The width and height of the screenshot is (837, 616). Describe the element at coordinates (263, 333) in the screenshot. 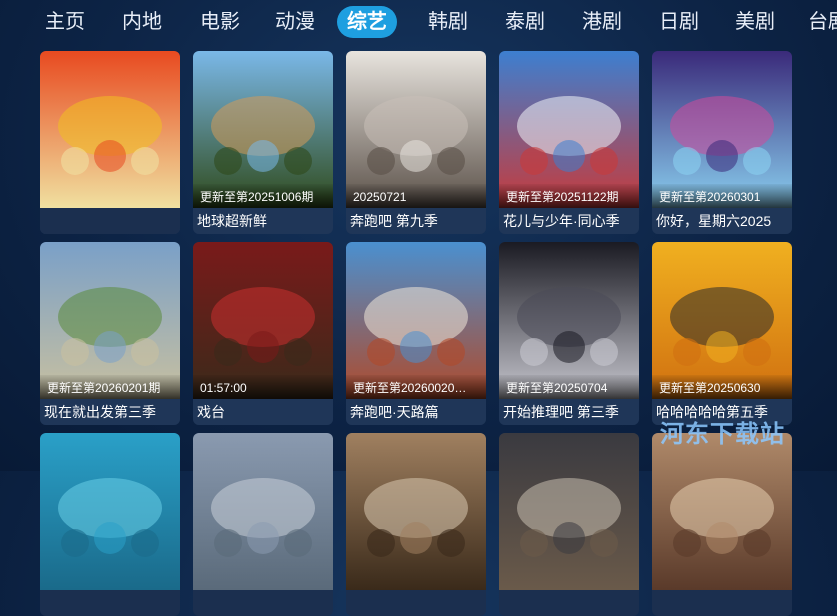

I see `show-card: 01:57:00 戏台` at that location.